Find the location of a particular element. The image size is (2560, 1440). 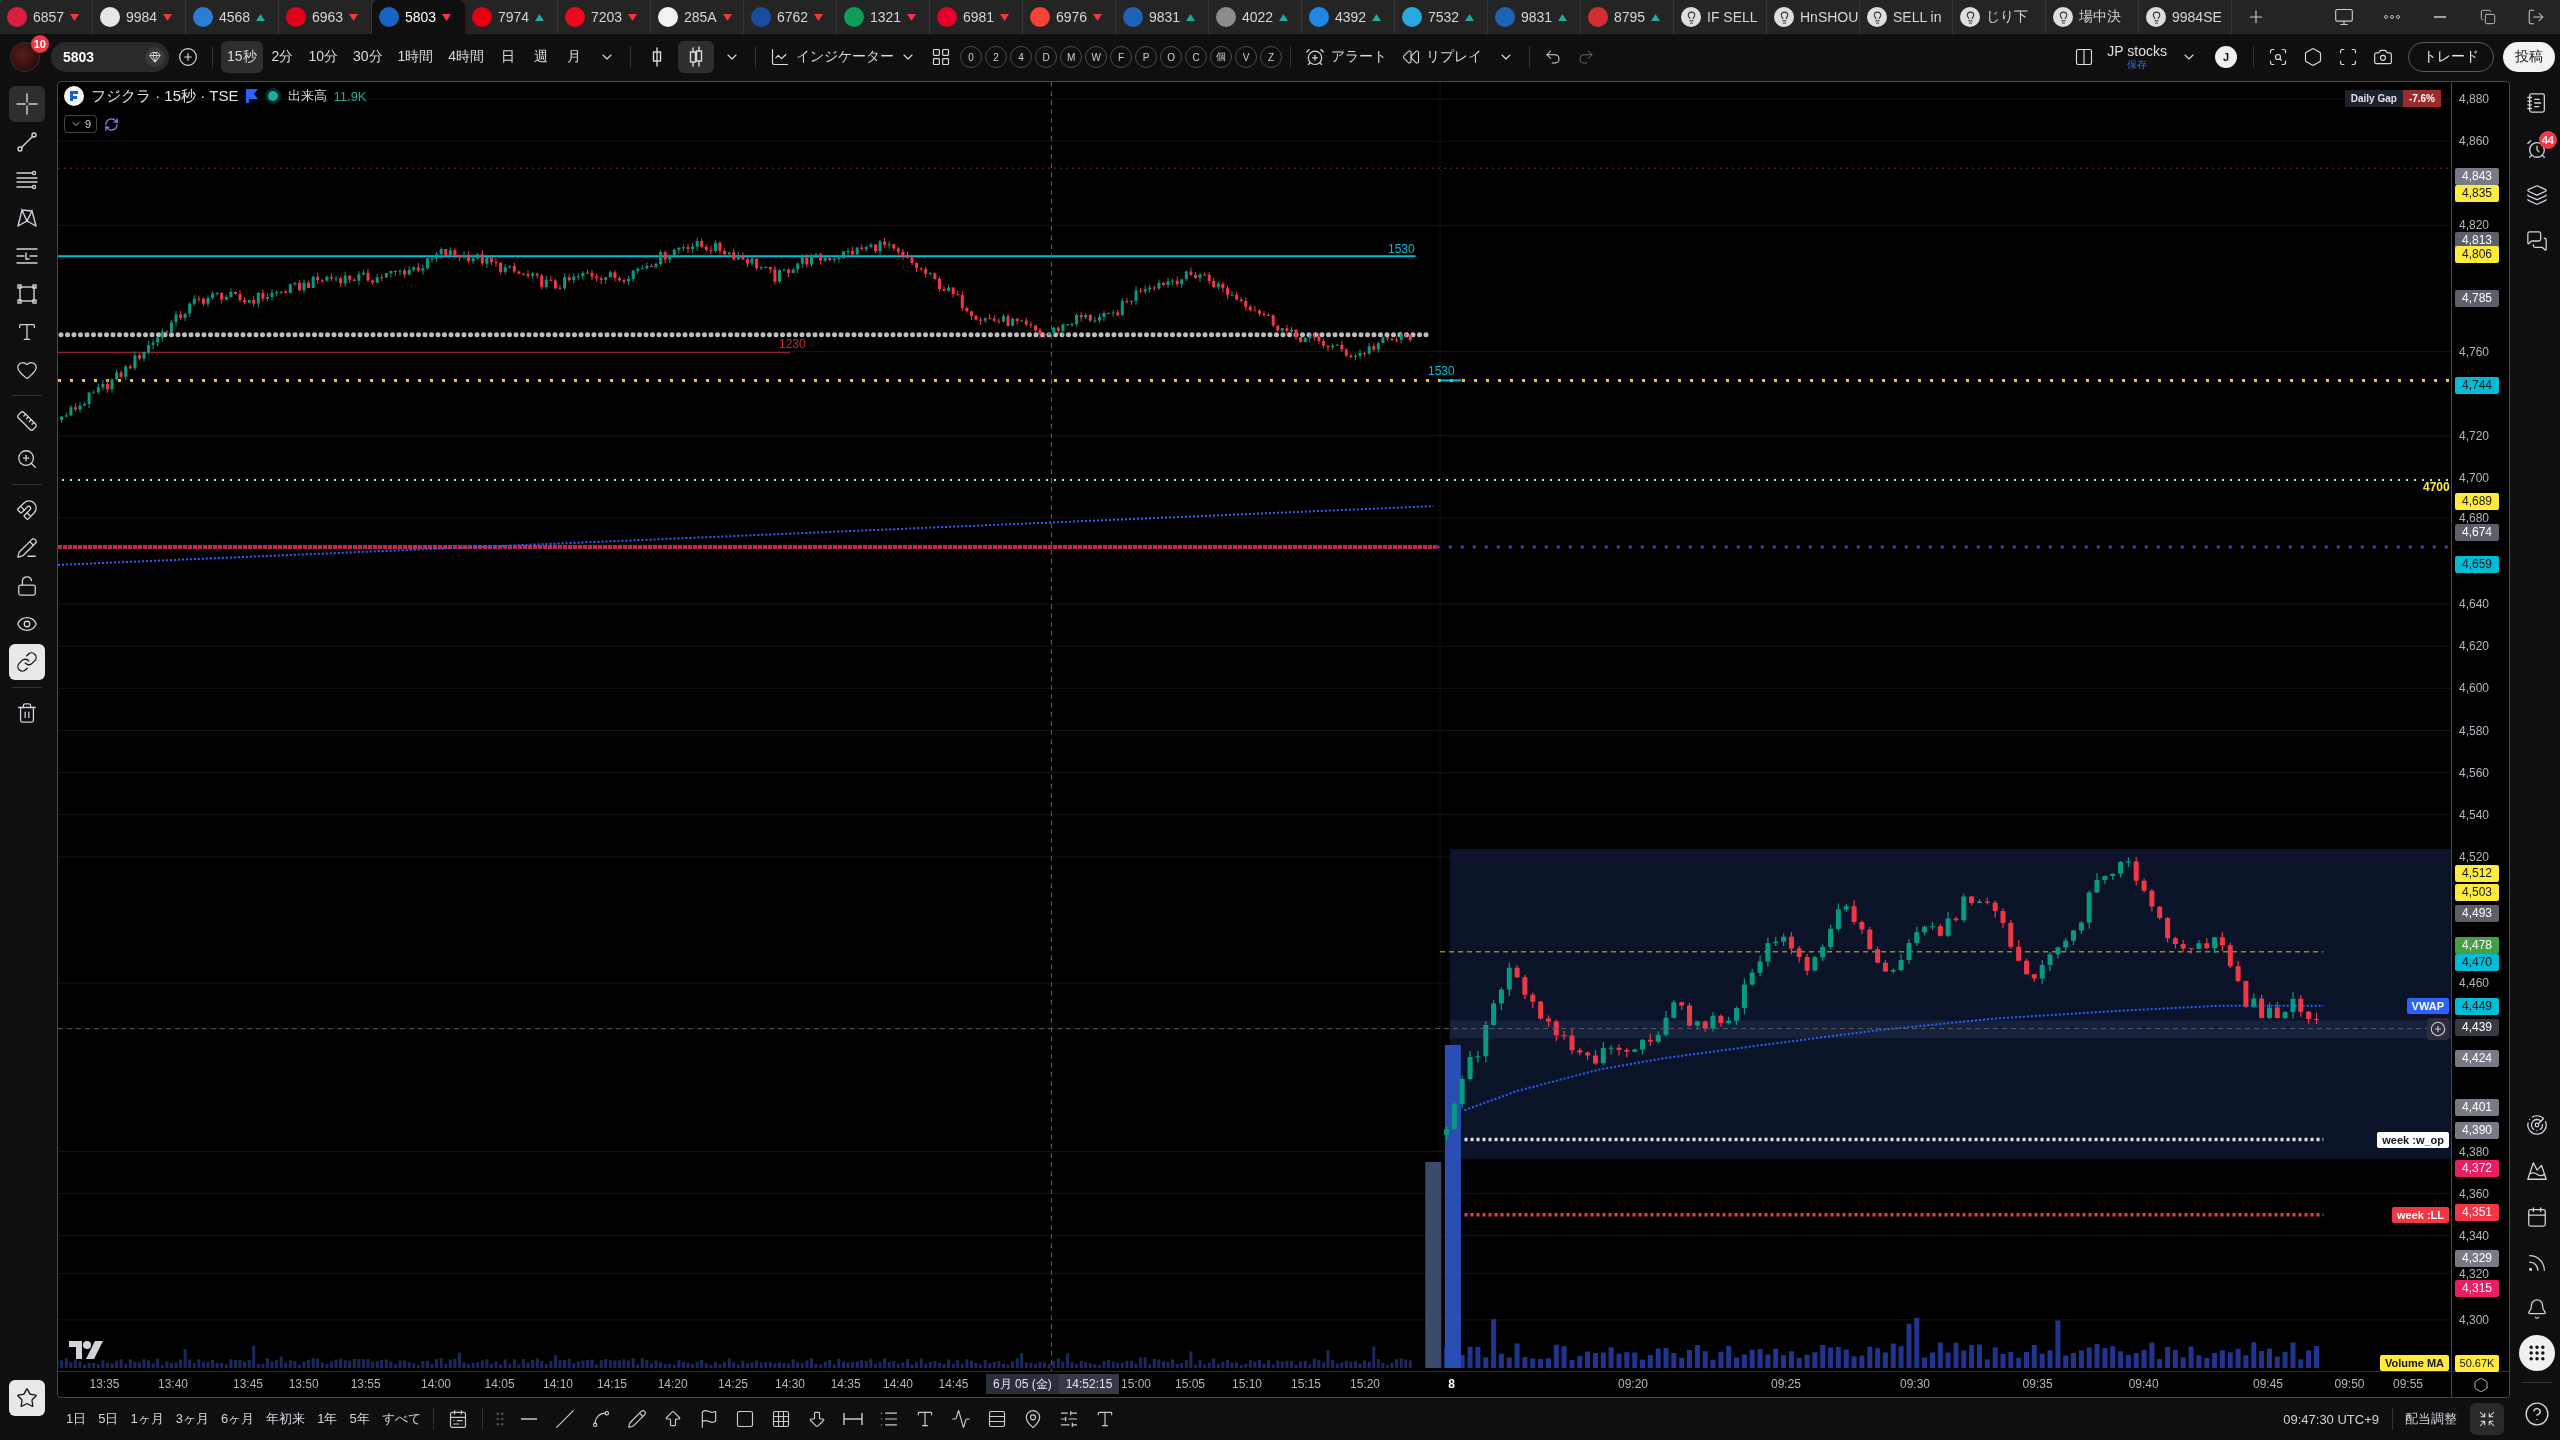

symbol-tab: 5803 is located at coordinates (418, 17).